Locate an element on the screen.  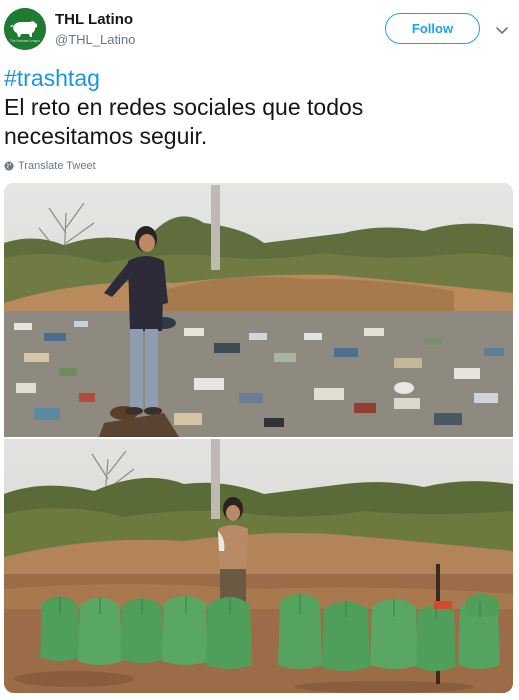
more-menu-button is located at coordinates (502, 30).